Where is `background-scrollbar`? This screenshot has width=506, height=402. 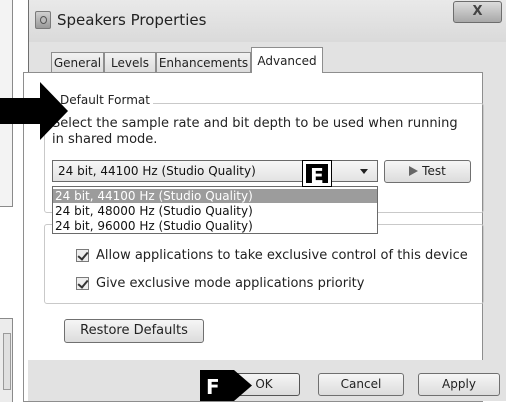
background-scrollbar is located at coordinates (7, 361).